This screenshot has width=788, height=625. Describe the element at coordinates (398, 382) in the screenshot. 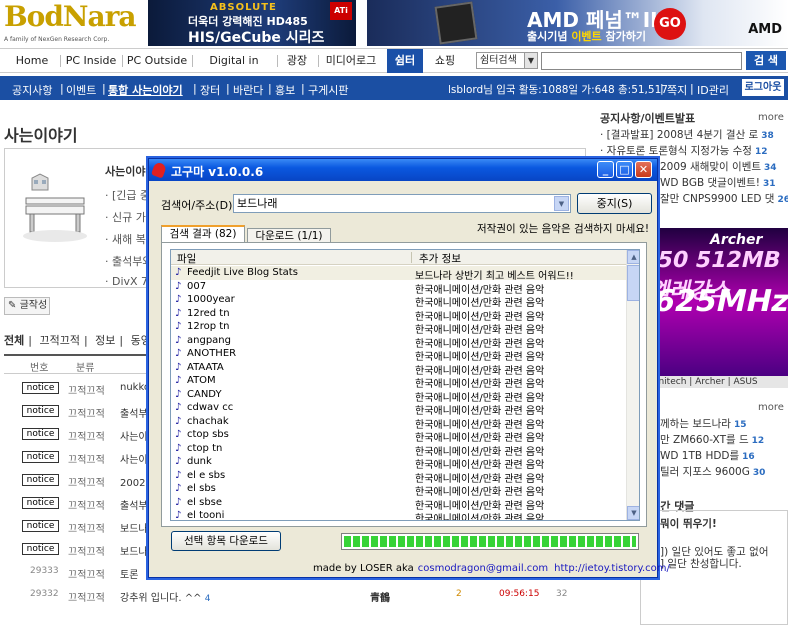

I see `result-row: ♪ ATOM 한국애니메이션/만화 관련 음악` at that location.